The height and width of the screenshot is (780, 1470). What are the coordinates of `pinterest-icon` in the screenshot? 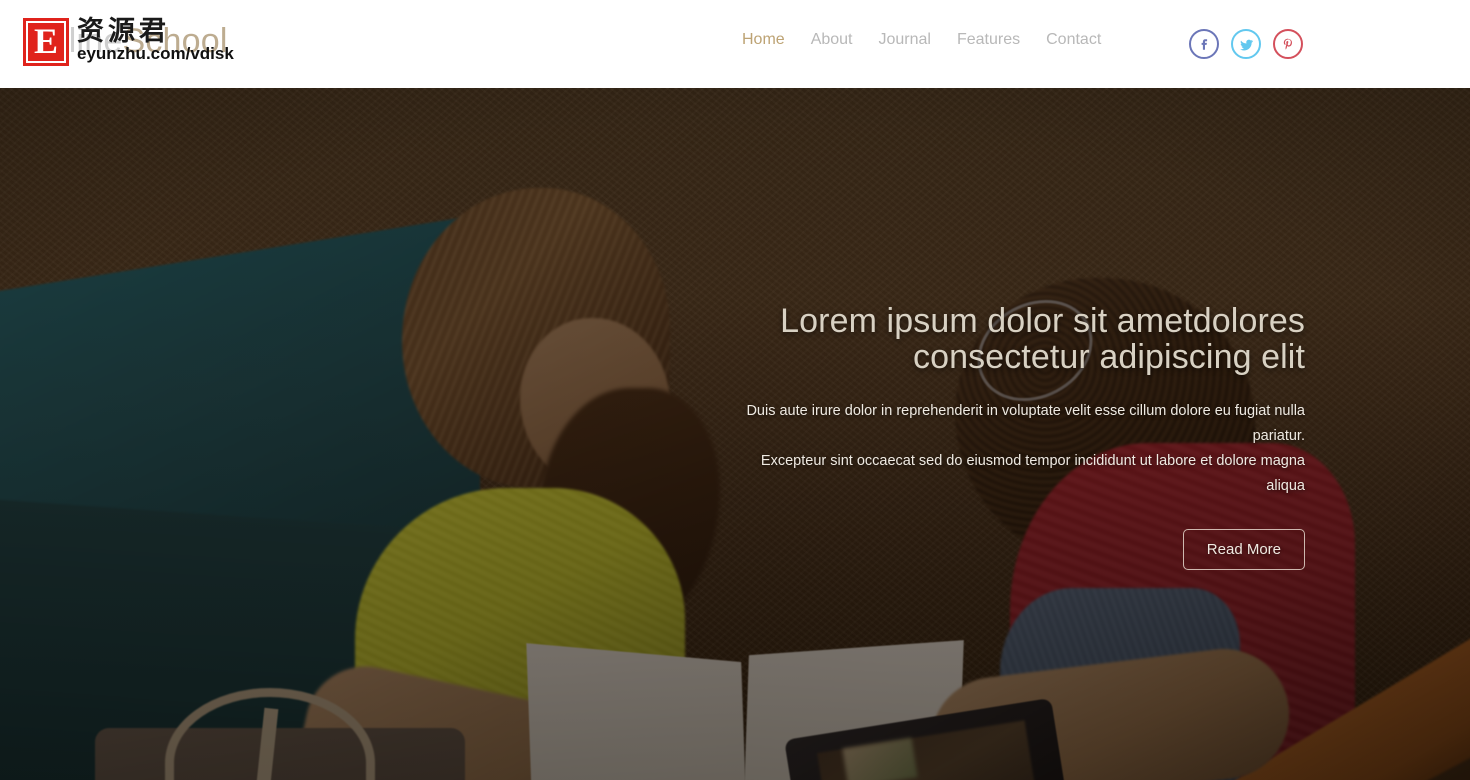 It's located at (1288, 44).